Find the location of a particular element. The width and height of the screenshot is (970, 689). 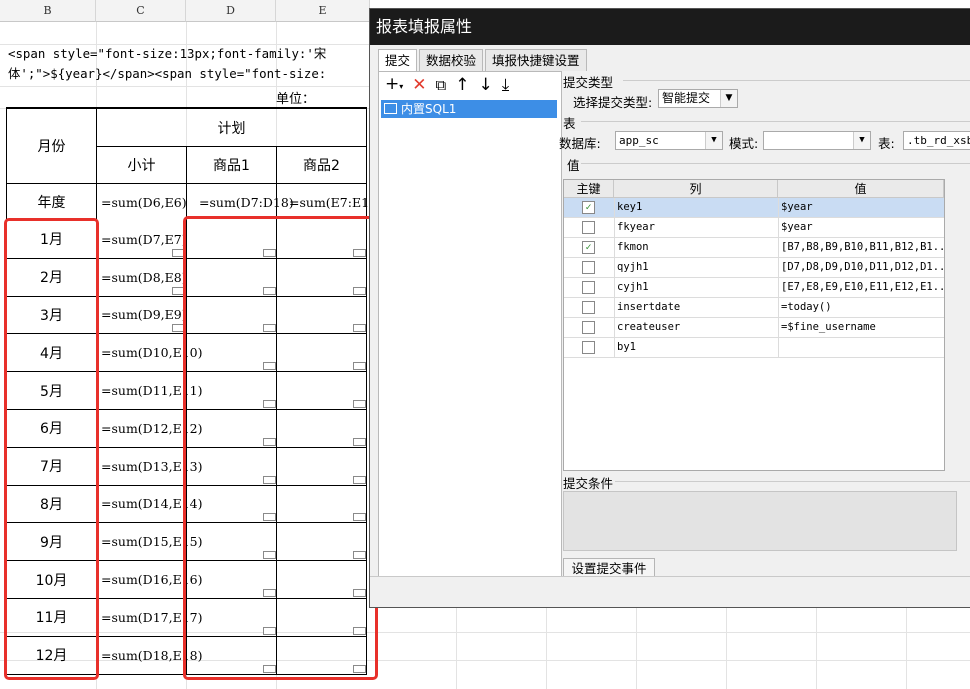

column-name-cell: fkmon is located at coordinates (697, 248).